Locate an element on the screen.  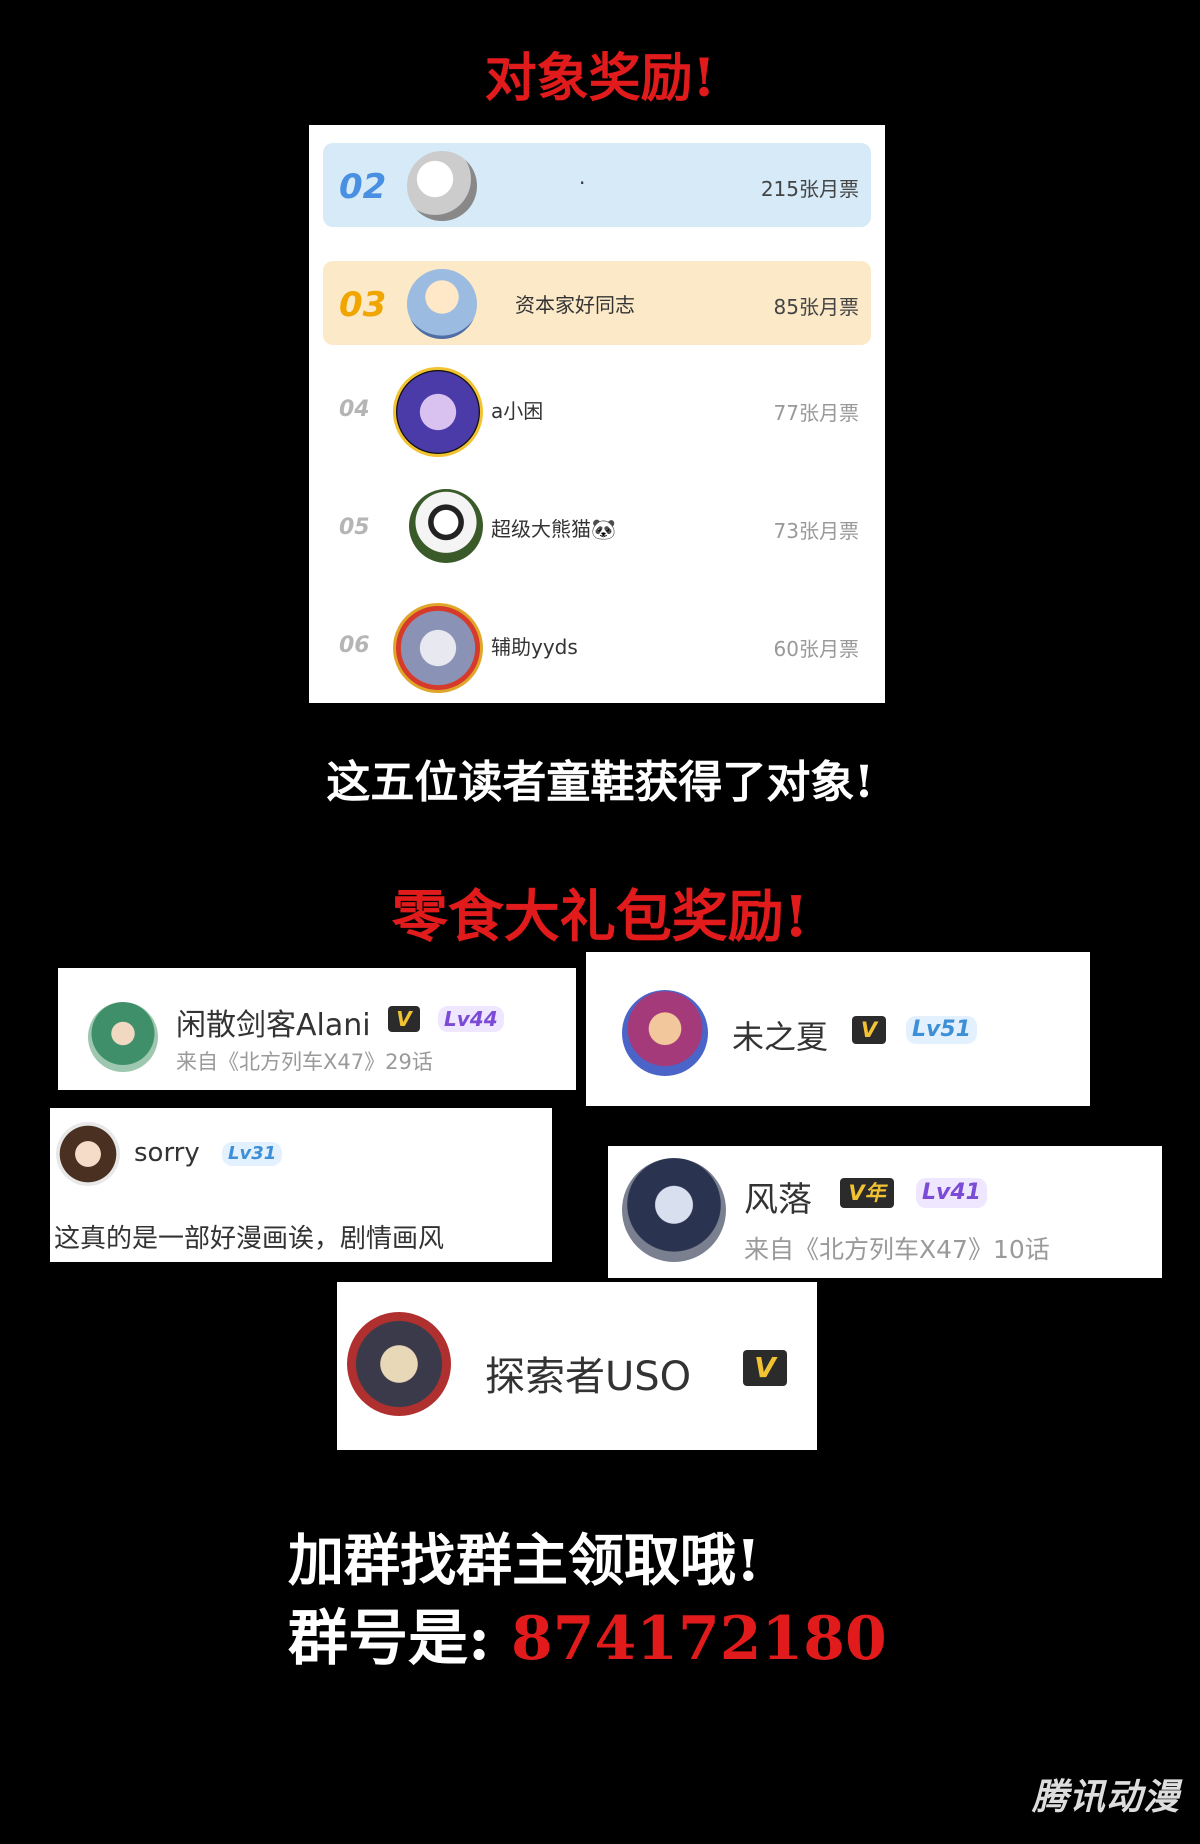
level-badge: Lv41 is located at coordinates (951, 1193).